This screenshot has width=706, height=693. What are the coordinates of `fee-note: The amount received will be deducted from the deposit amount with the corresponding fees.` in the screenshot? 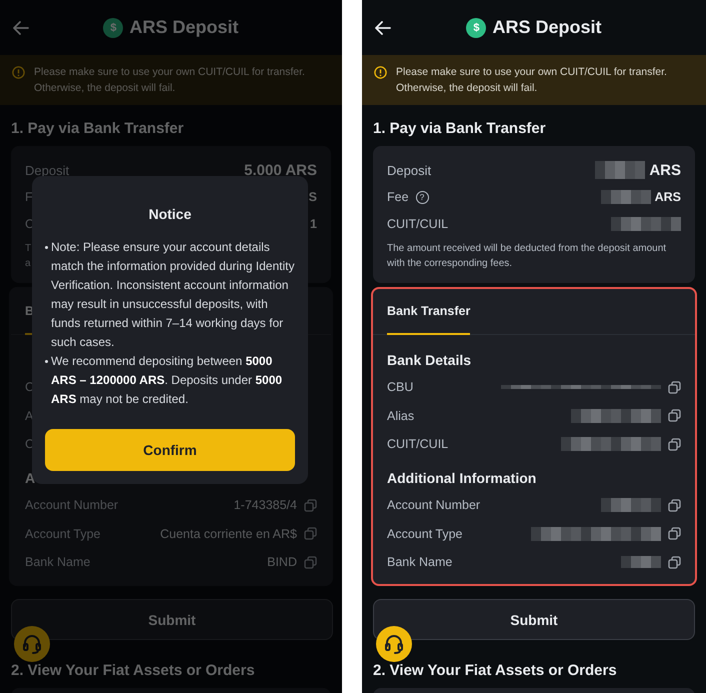 It's located at (527, 256).